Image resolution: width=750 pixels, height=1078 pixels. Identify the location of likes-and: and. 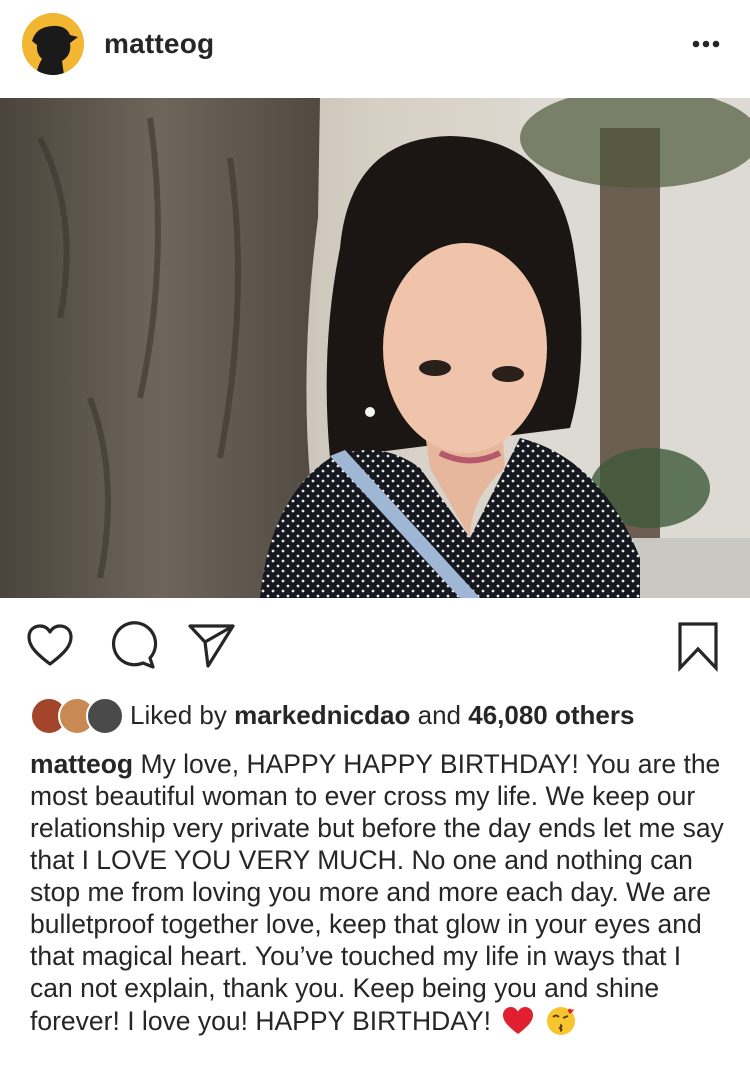
(439, 715).